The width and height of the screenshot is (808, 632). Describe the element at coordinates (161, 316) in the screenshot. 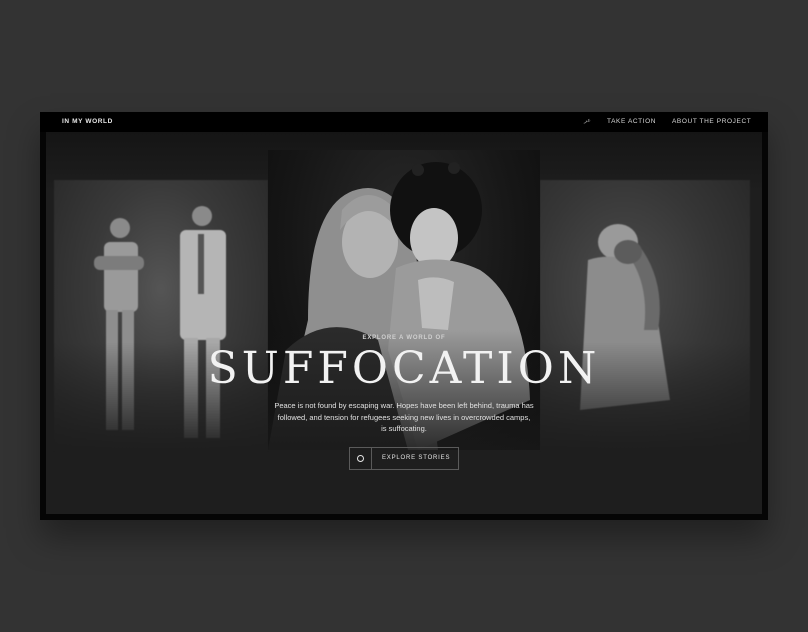

I see `left-side-photo` at that location.